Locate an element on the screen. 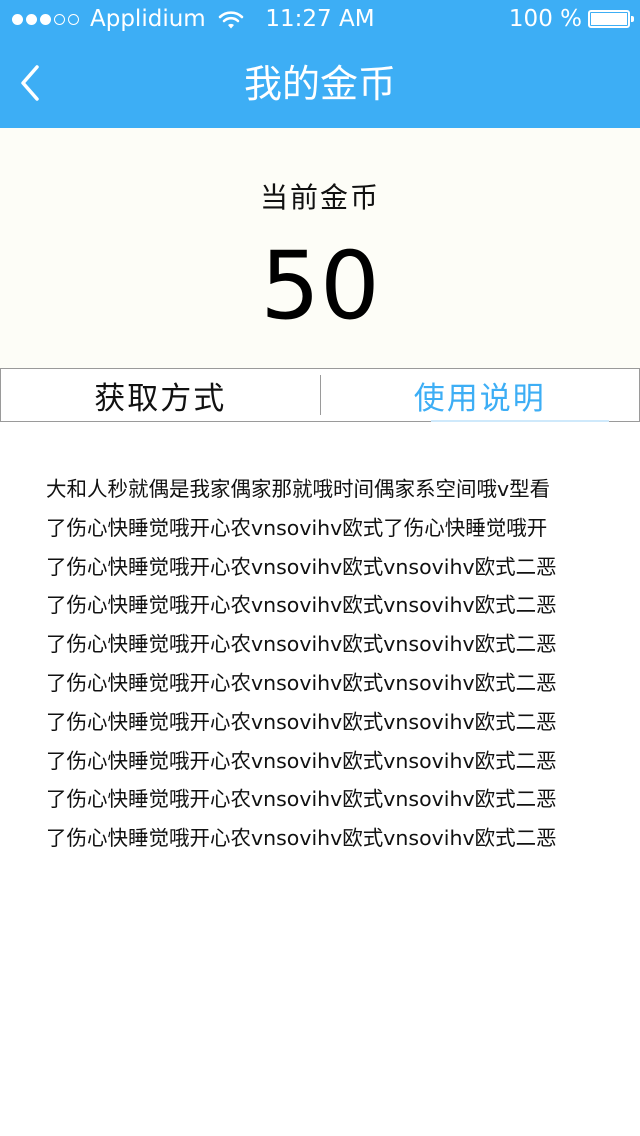 This screenshot has height=1136, width=640. status-right: 100 % is located at coordinates (571, 19).